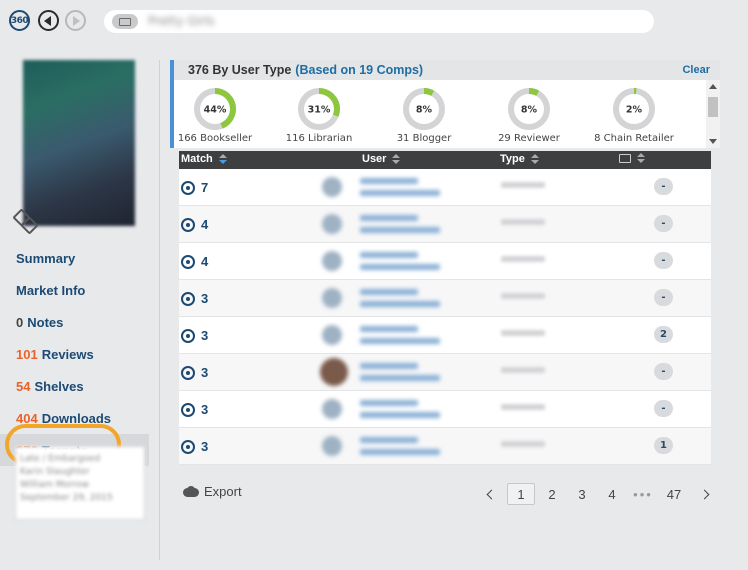  I want to click on book-cover, so click(79, 143).